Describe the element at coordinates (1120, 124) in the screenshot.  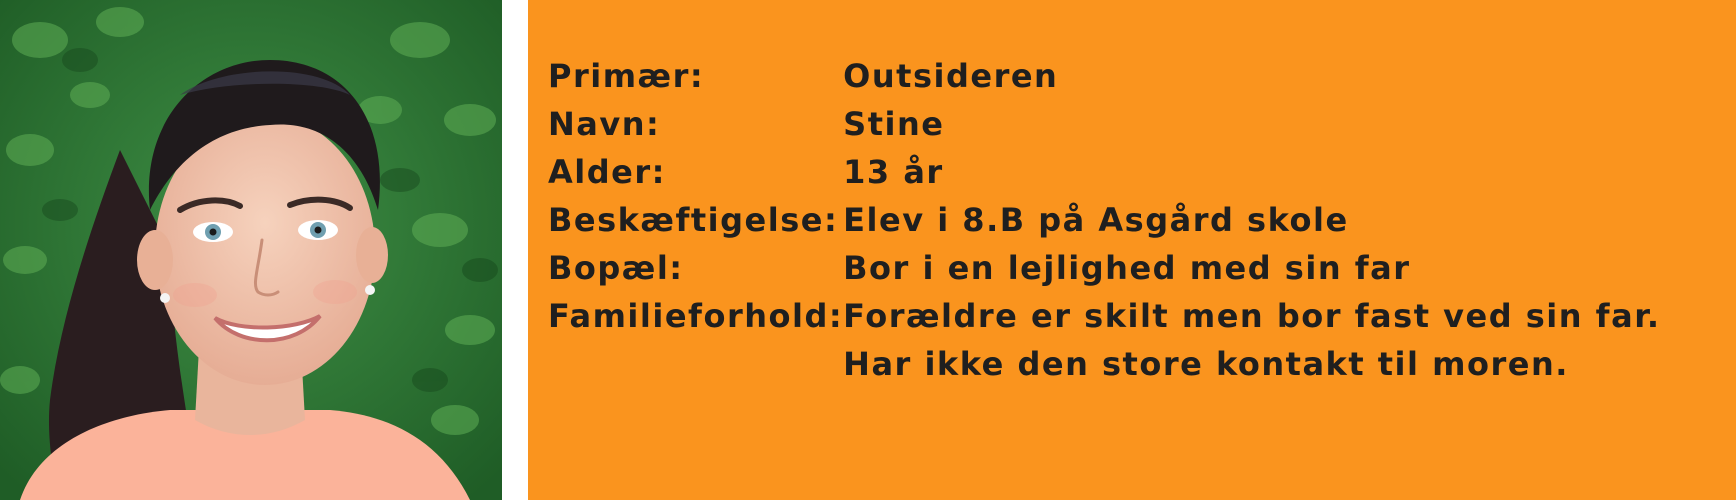
I see `detail-row-name: Navn: Stine` at that location.